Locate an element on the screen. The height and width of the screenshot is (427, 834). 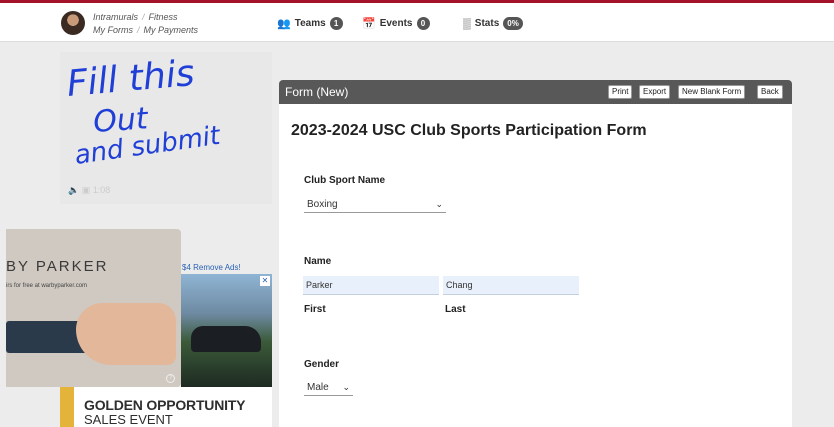
ad-headline: GOLDEN OPPORTUNITY is located at coordinates (165, 405).